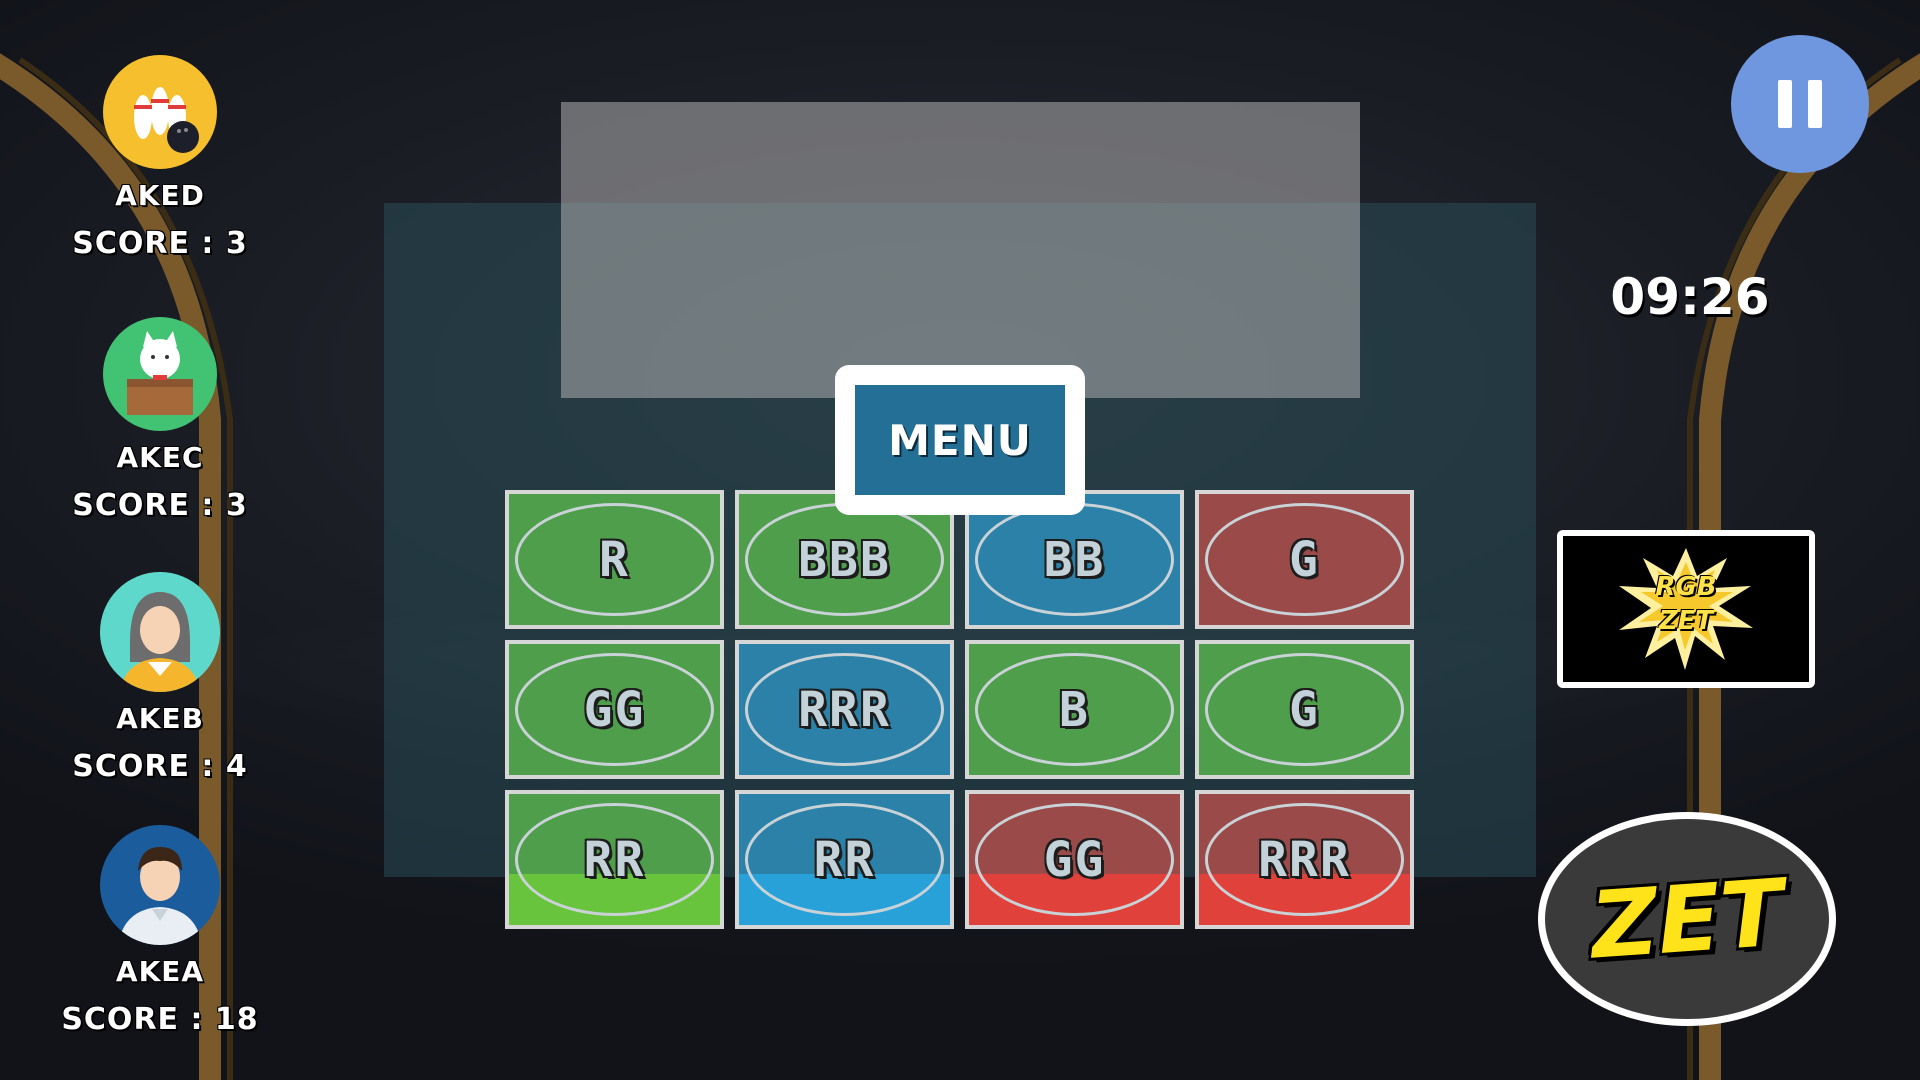  What do you see at coordinates (160, 374) in the screenshot?
I see `lucky-cat-icon` at bounding box center [160, 374].